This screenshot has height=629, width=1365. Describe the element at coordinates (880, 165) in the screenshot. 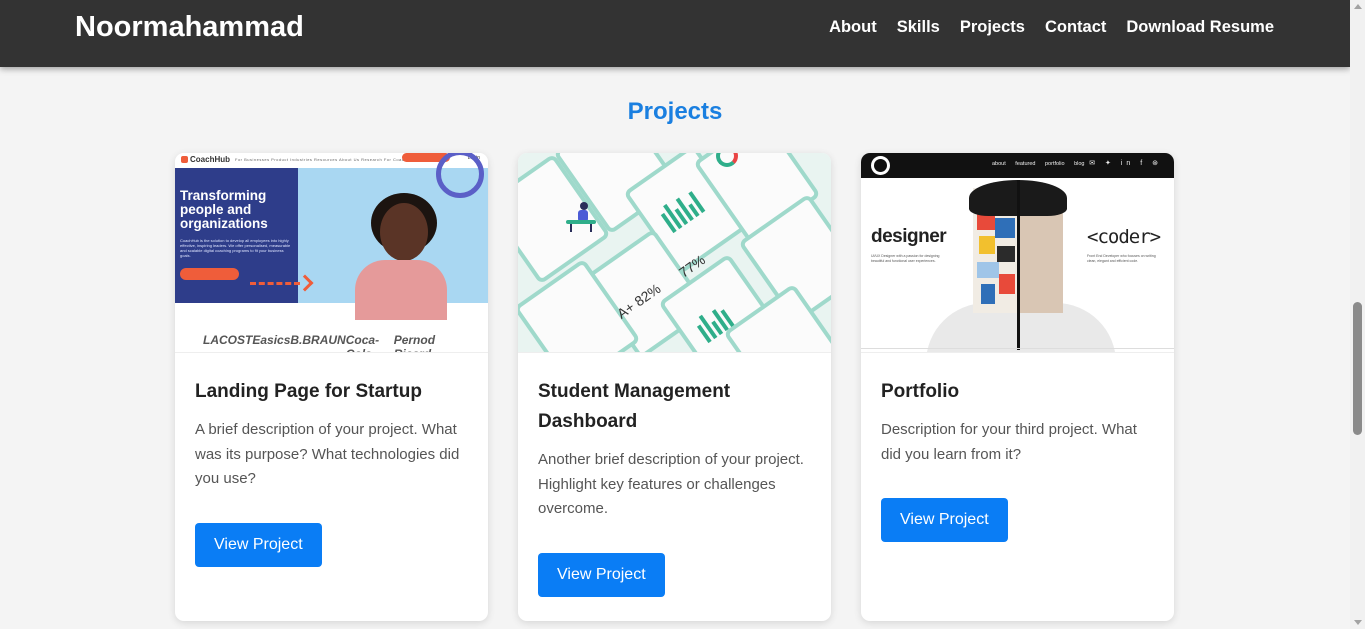

I see `portfolio-logo-icon` at that location.